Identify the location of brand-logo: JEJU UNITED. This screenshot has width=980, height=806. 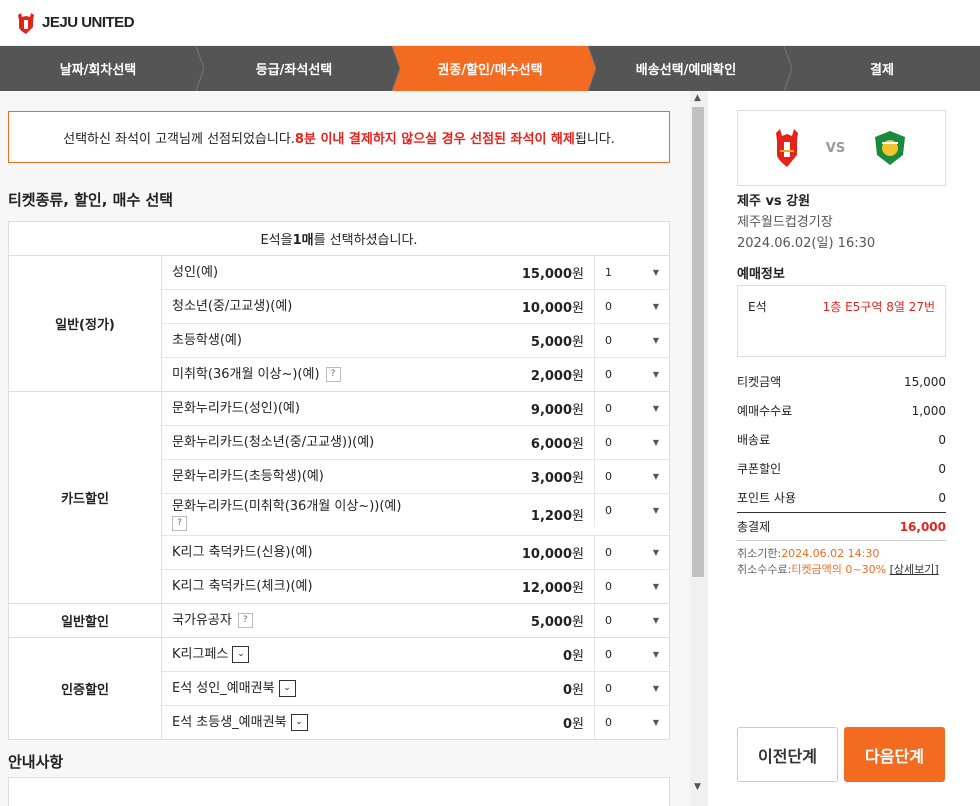
(75, 23).